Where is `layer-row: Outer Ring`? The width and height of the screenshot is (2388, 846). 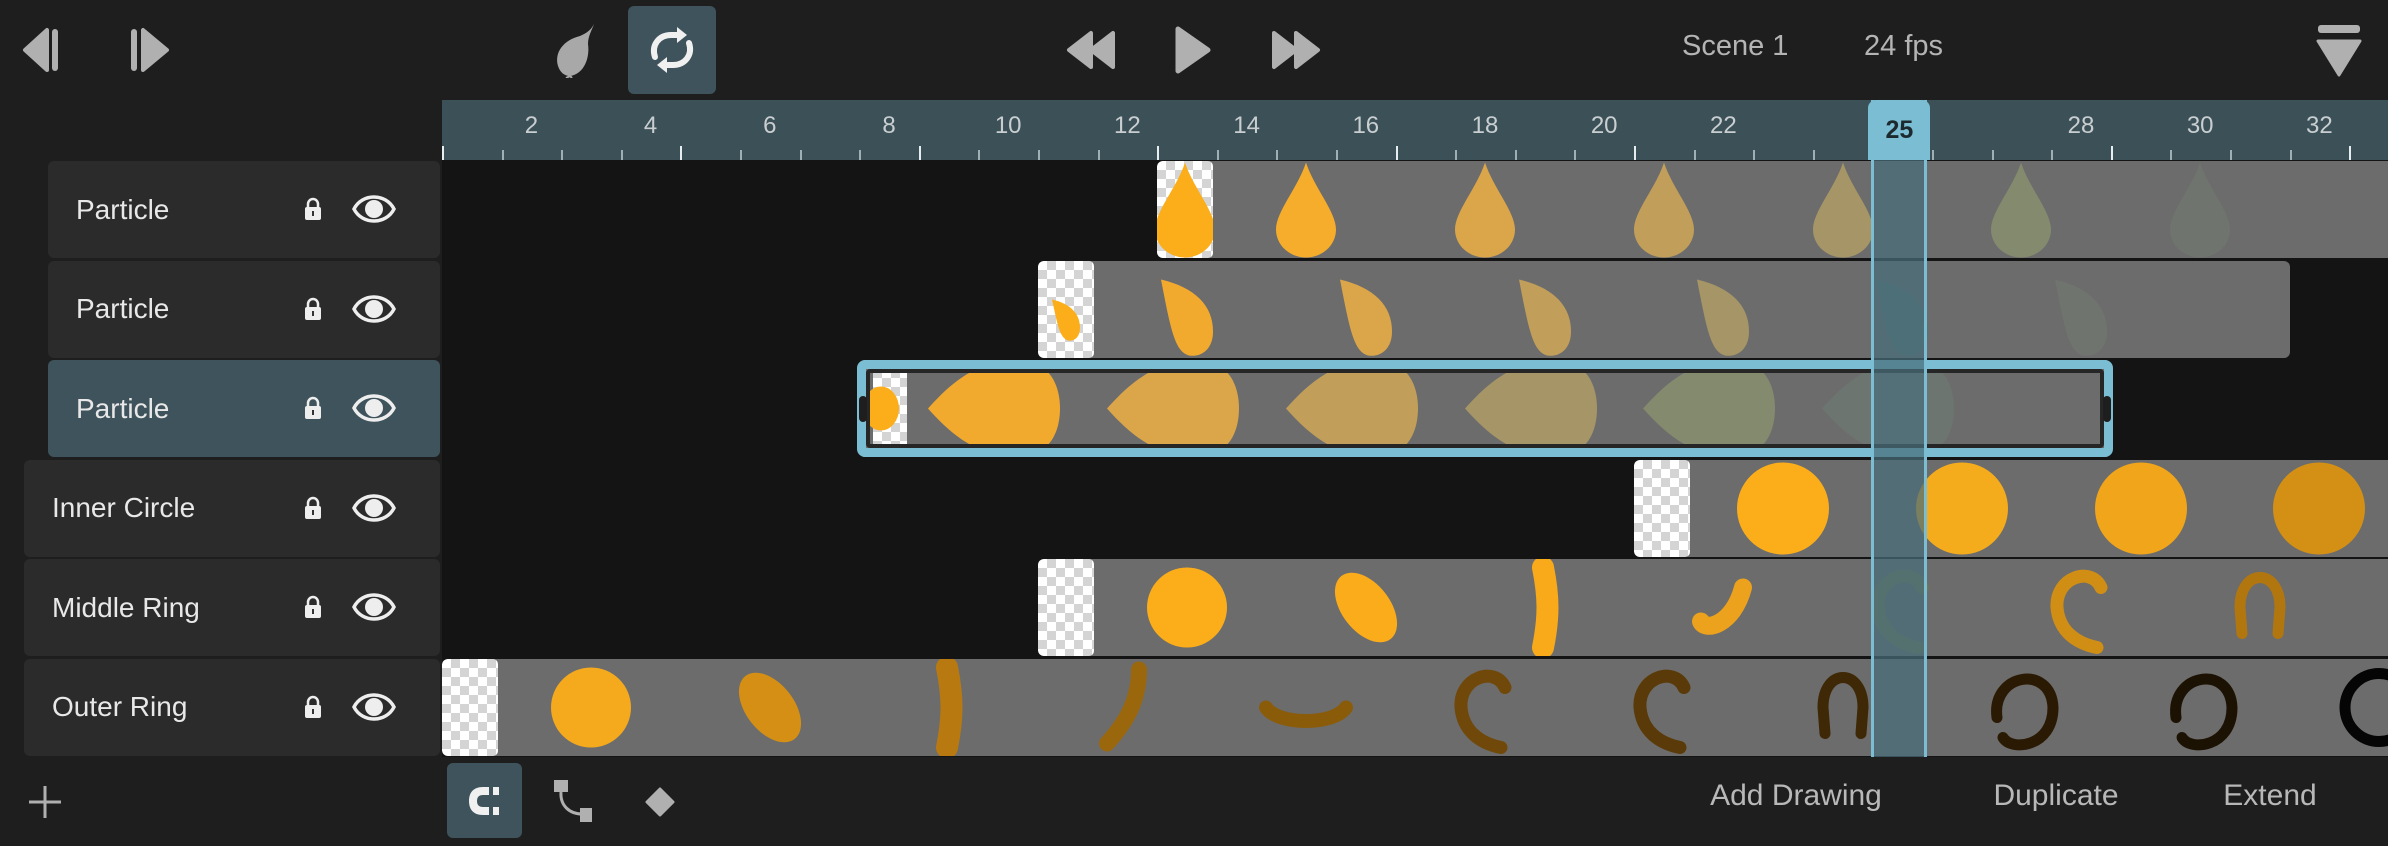
layer-row: Outer Ring is located at coordinates (232, 707).